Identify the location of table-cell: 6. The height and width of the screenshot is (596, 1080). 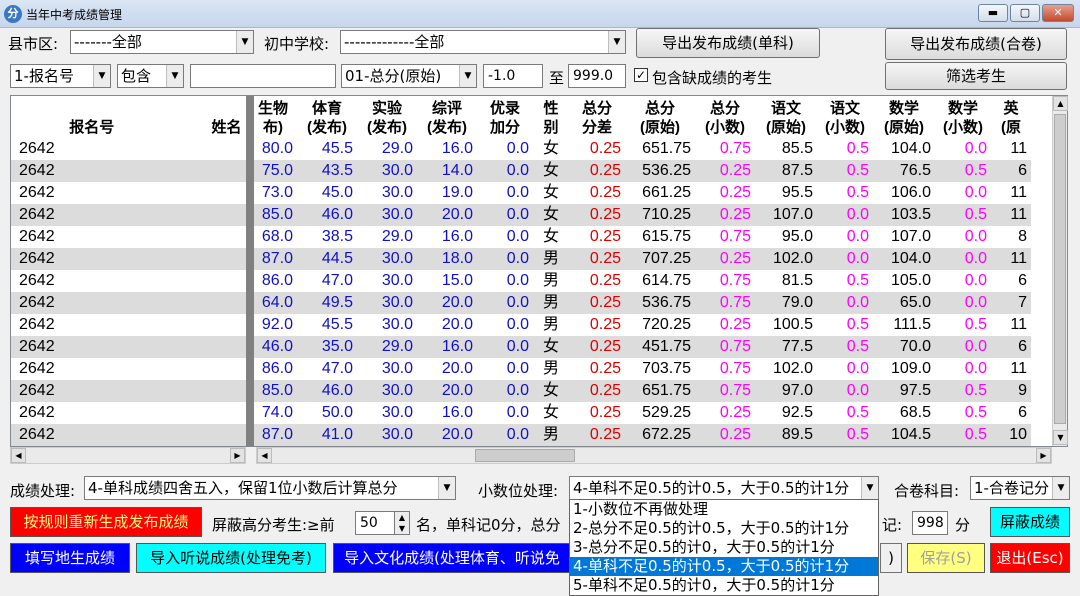
(1011, 171).